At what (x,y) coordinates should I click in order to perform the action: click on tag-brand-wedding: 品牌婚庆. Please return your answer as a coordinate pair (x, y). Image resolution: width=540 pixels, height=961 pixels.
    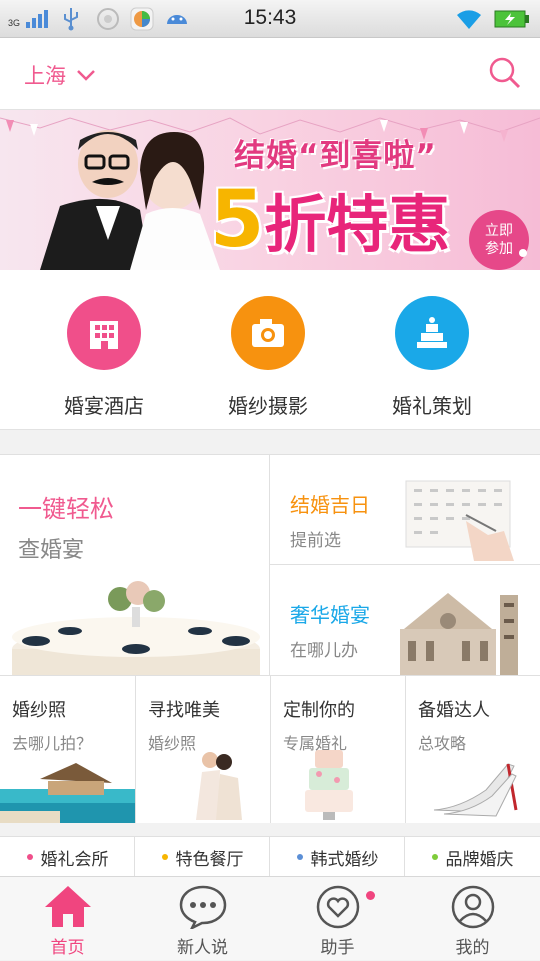
    Looking at the image, I should click on (472, 857).